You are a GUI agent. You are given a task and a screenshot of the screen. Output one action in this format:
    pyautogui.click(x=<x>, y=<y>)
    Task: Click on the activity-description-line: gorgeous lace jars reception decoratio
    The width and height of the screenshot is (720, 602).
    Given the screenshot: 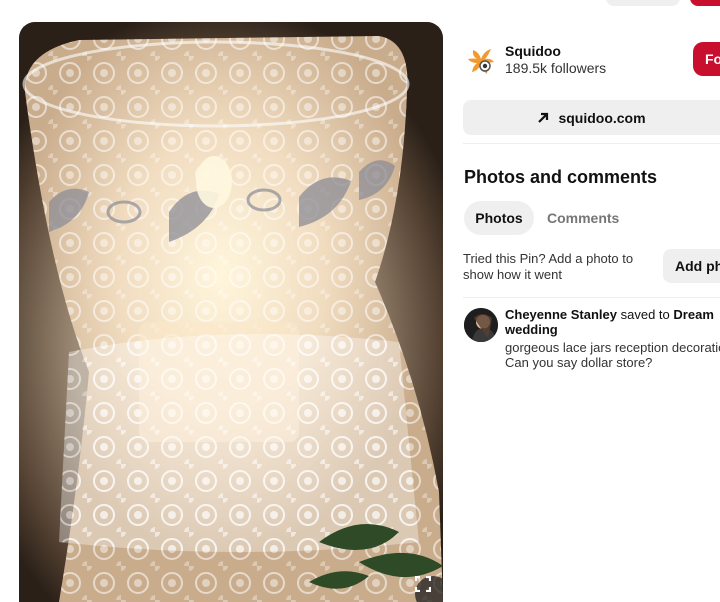 What is the action you would take?
    pyautogui.click(x=612, y=347)
    